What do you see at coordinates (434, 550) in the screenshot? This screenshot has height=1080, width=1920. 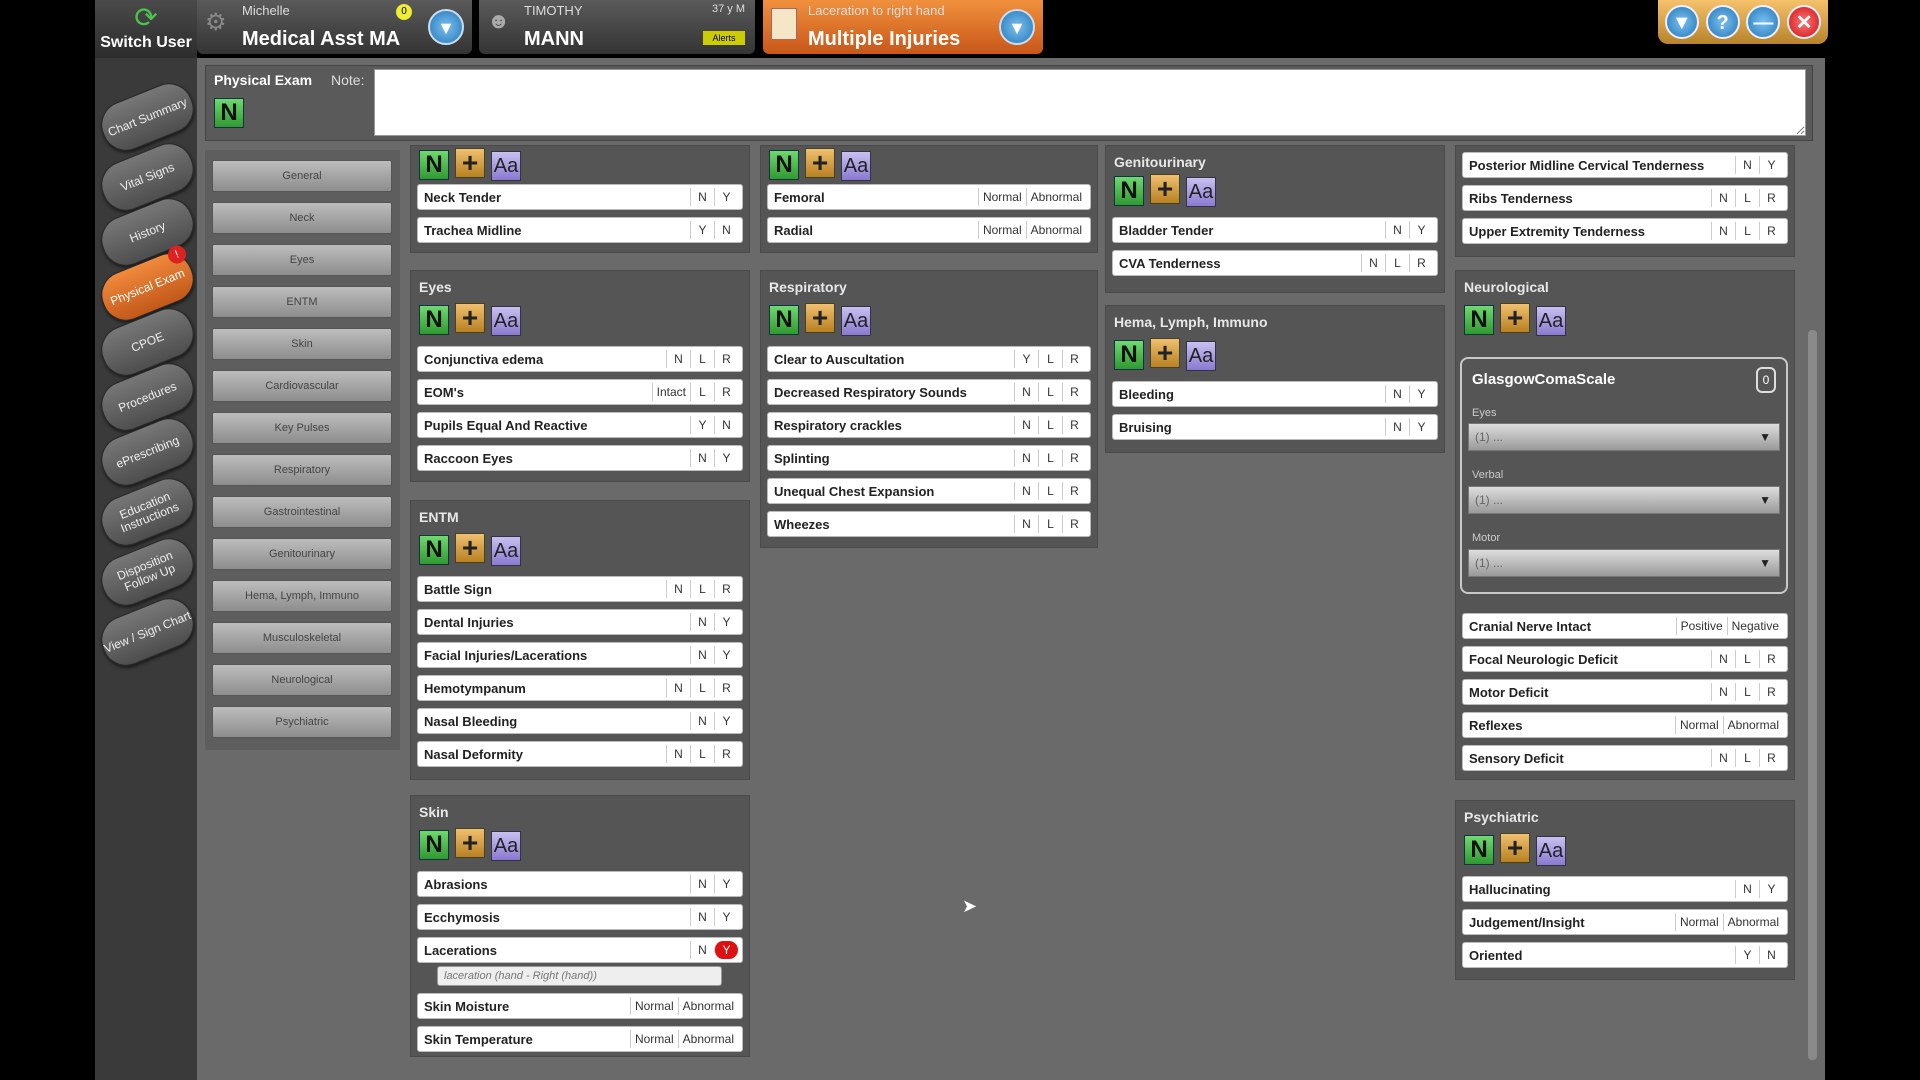 I see `entm-normal-button: N` at bounding box center [434, 550].